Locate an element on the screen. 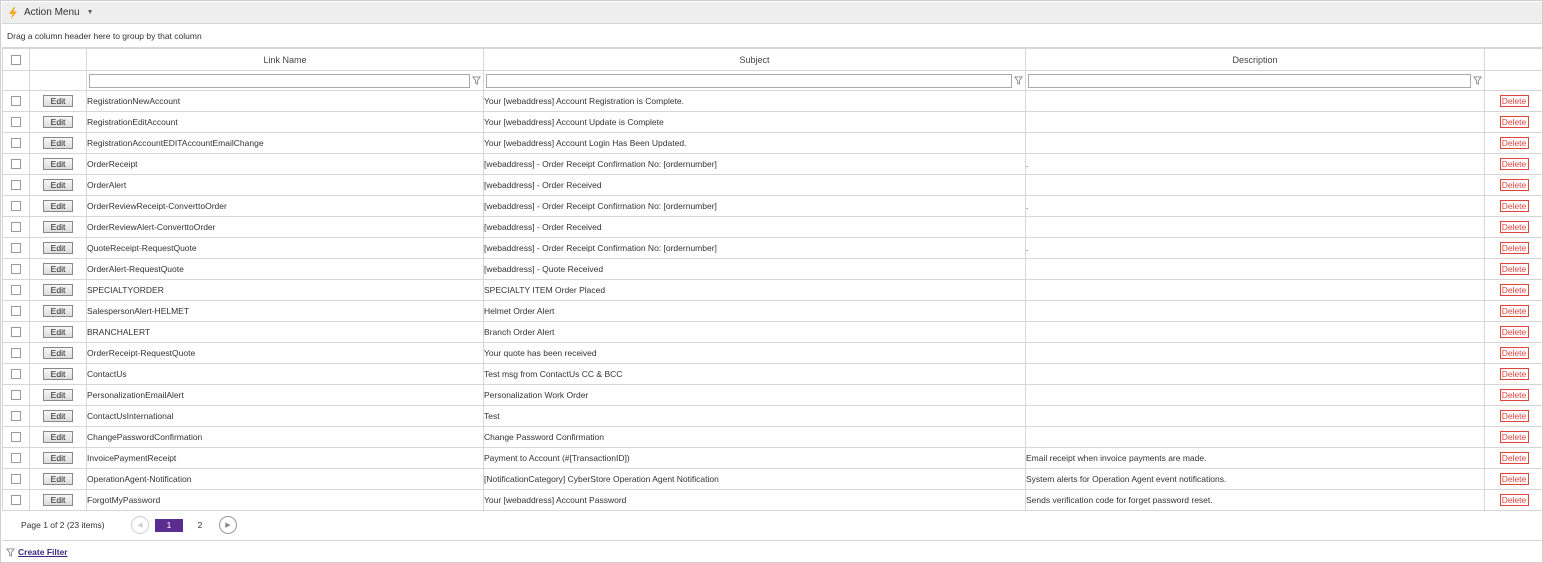 The width and height of the screenshot is (1543, 563). action-menu: Action Menu ▼ is located at coordinates (772, 13).